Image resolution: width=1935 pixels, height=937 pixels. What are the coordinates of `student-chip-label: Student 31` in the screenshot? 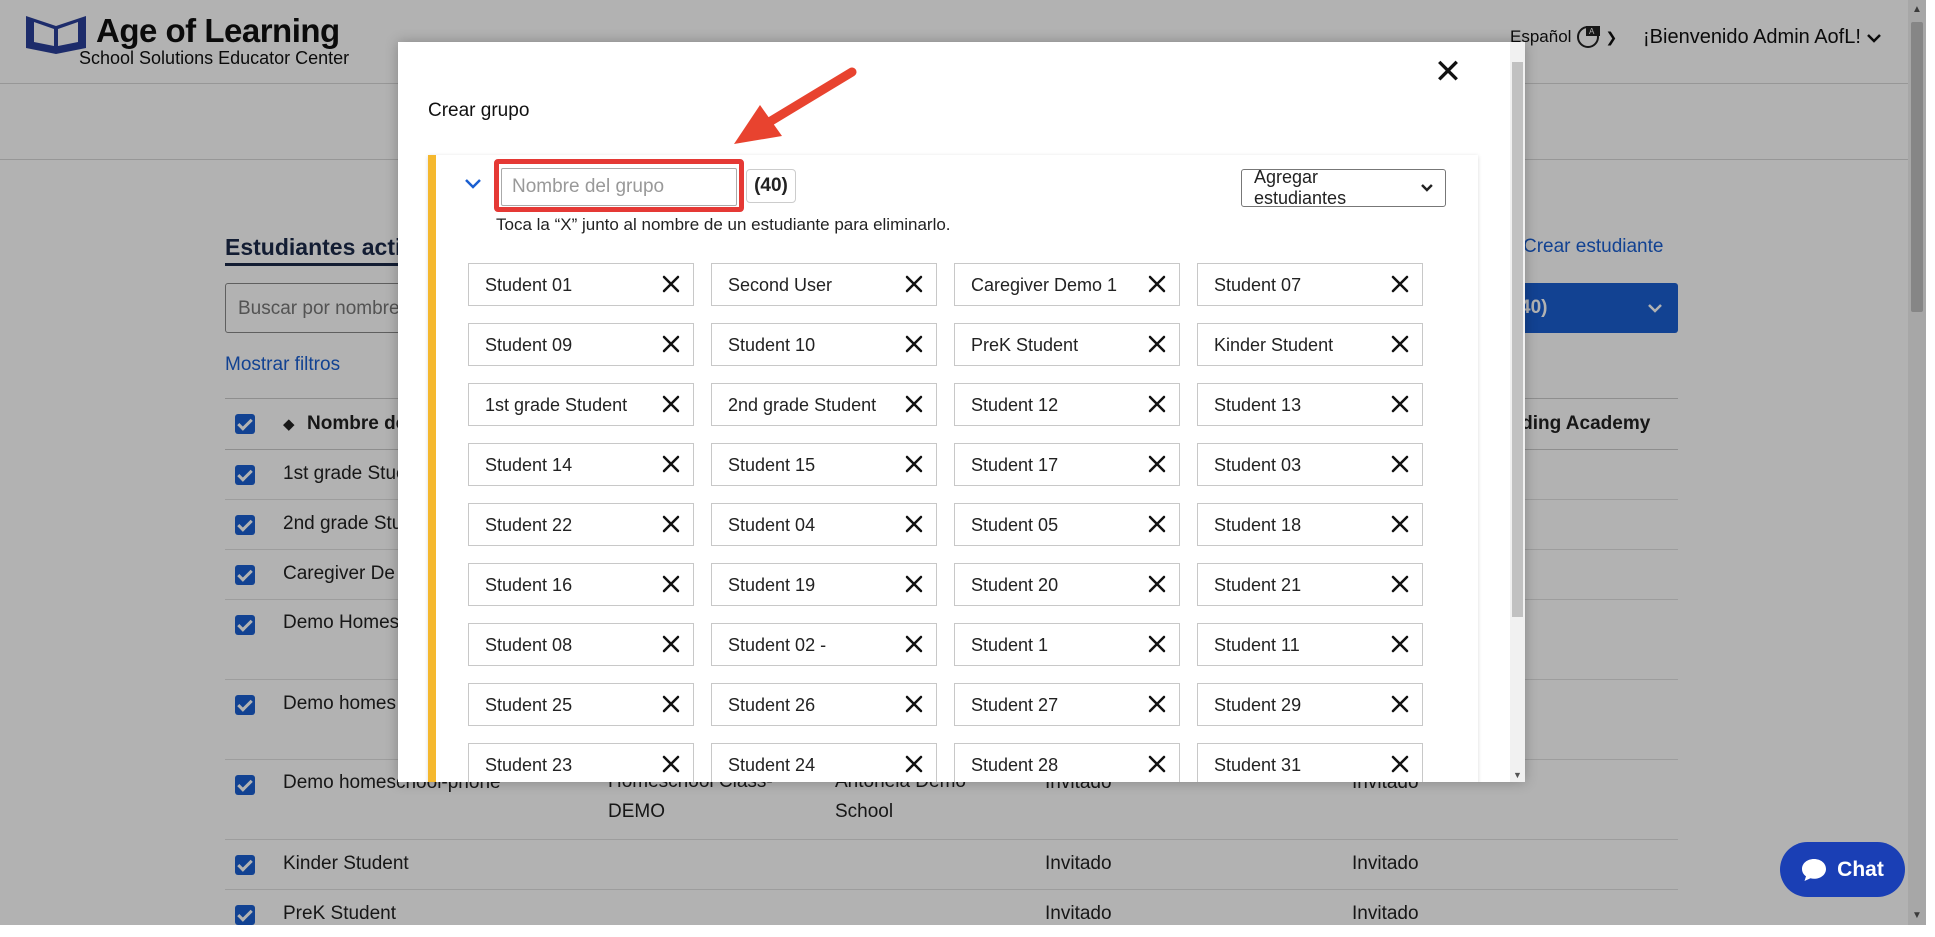 It's located at (1258, 765).